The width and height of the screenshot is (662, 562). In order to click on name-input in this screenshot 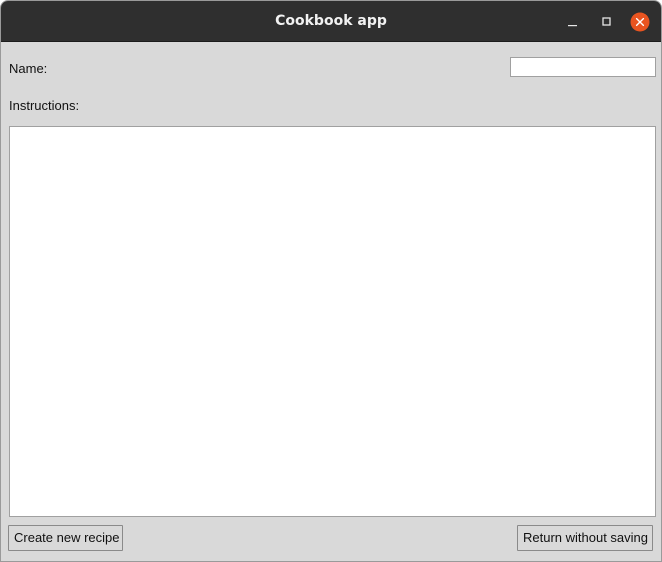, I will do `click(583, 67)`.